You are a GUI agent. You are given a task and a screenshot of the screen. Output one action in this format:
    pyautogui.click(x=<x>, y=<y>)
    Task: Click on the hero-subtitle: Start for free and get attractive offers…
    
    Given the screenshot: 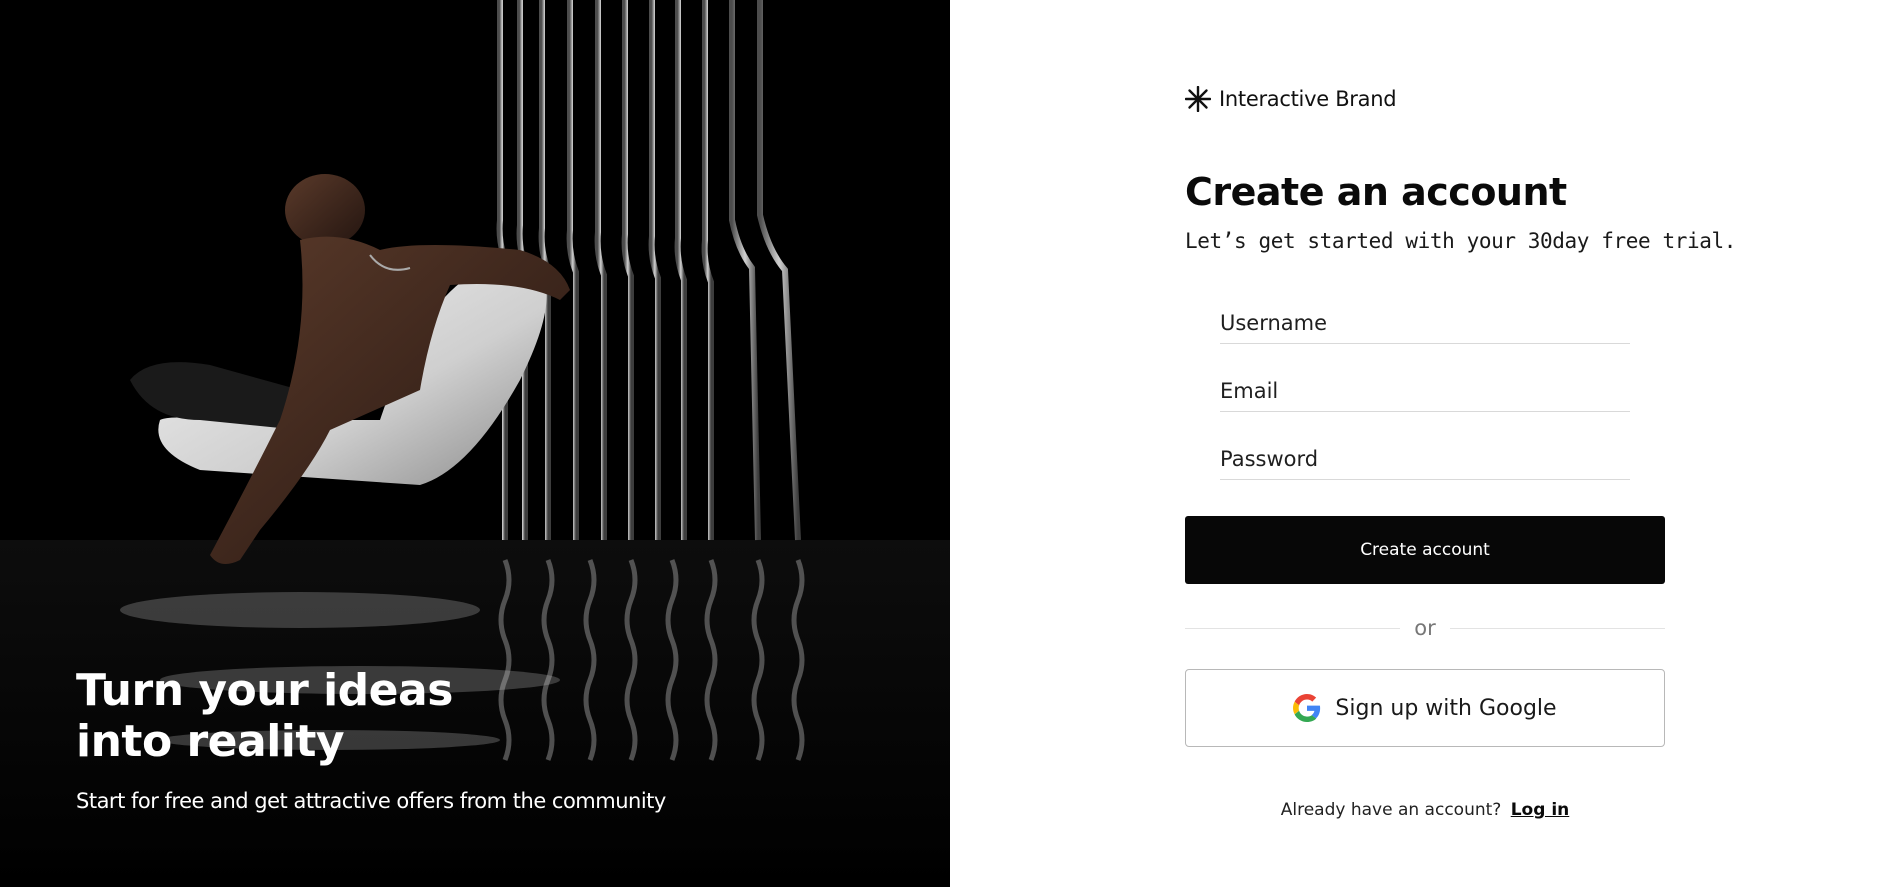 What is the action you would take?
    pyautogui.click(x=371, y=801)
    